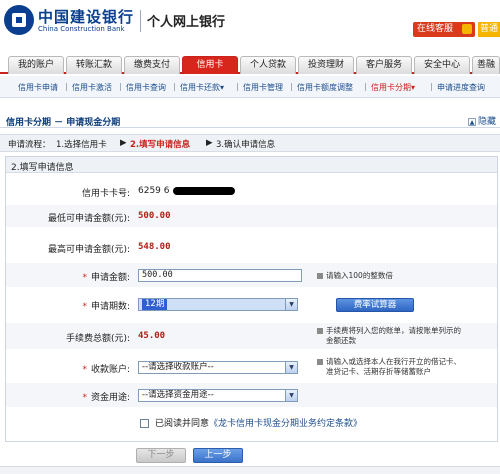  What do you see at coordinates (154, 247) in the screenshot?
I see `max-amount-value: 548.00` at bounding box center [154, 247].